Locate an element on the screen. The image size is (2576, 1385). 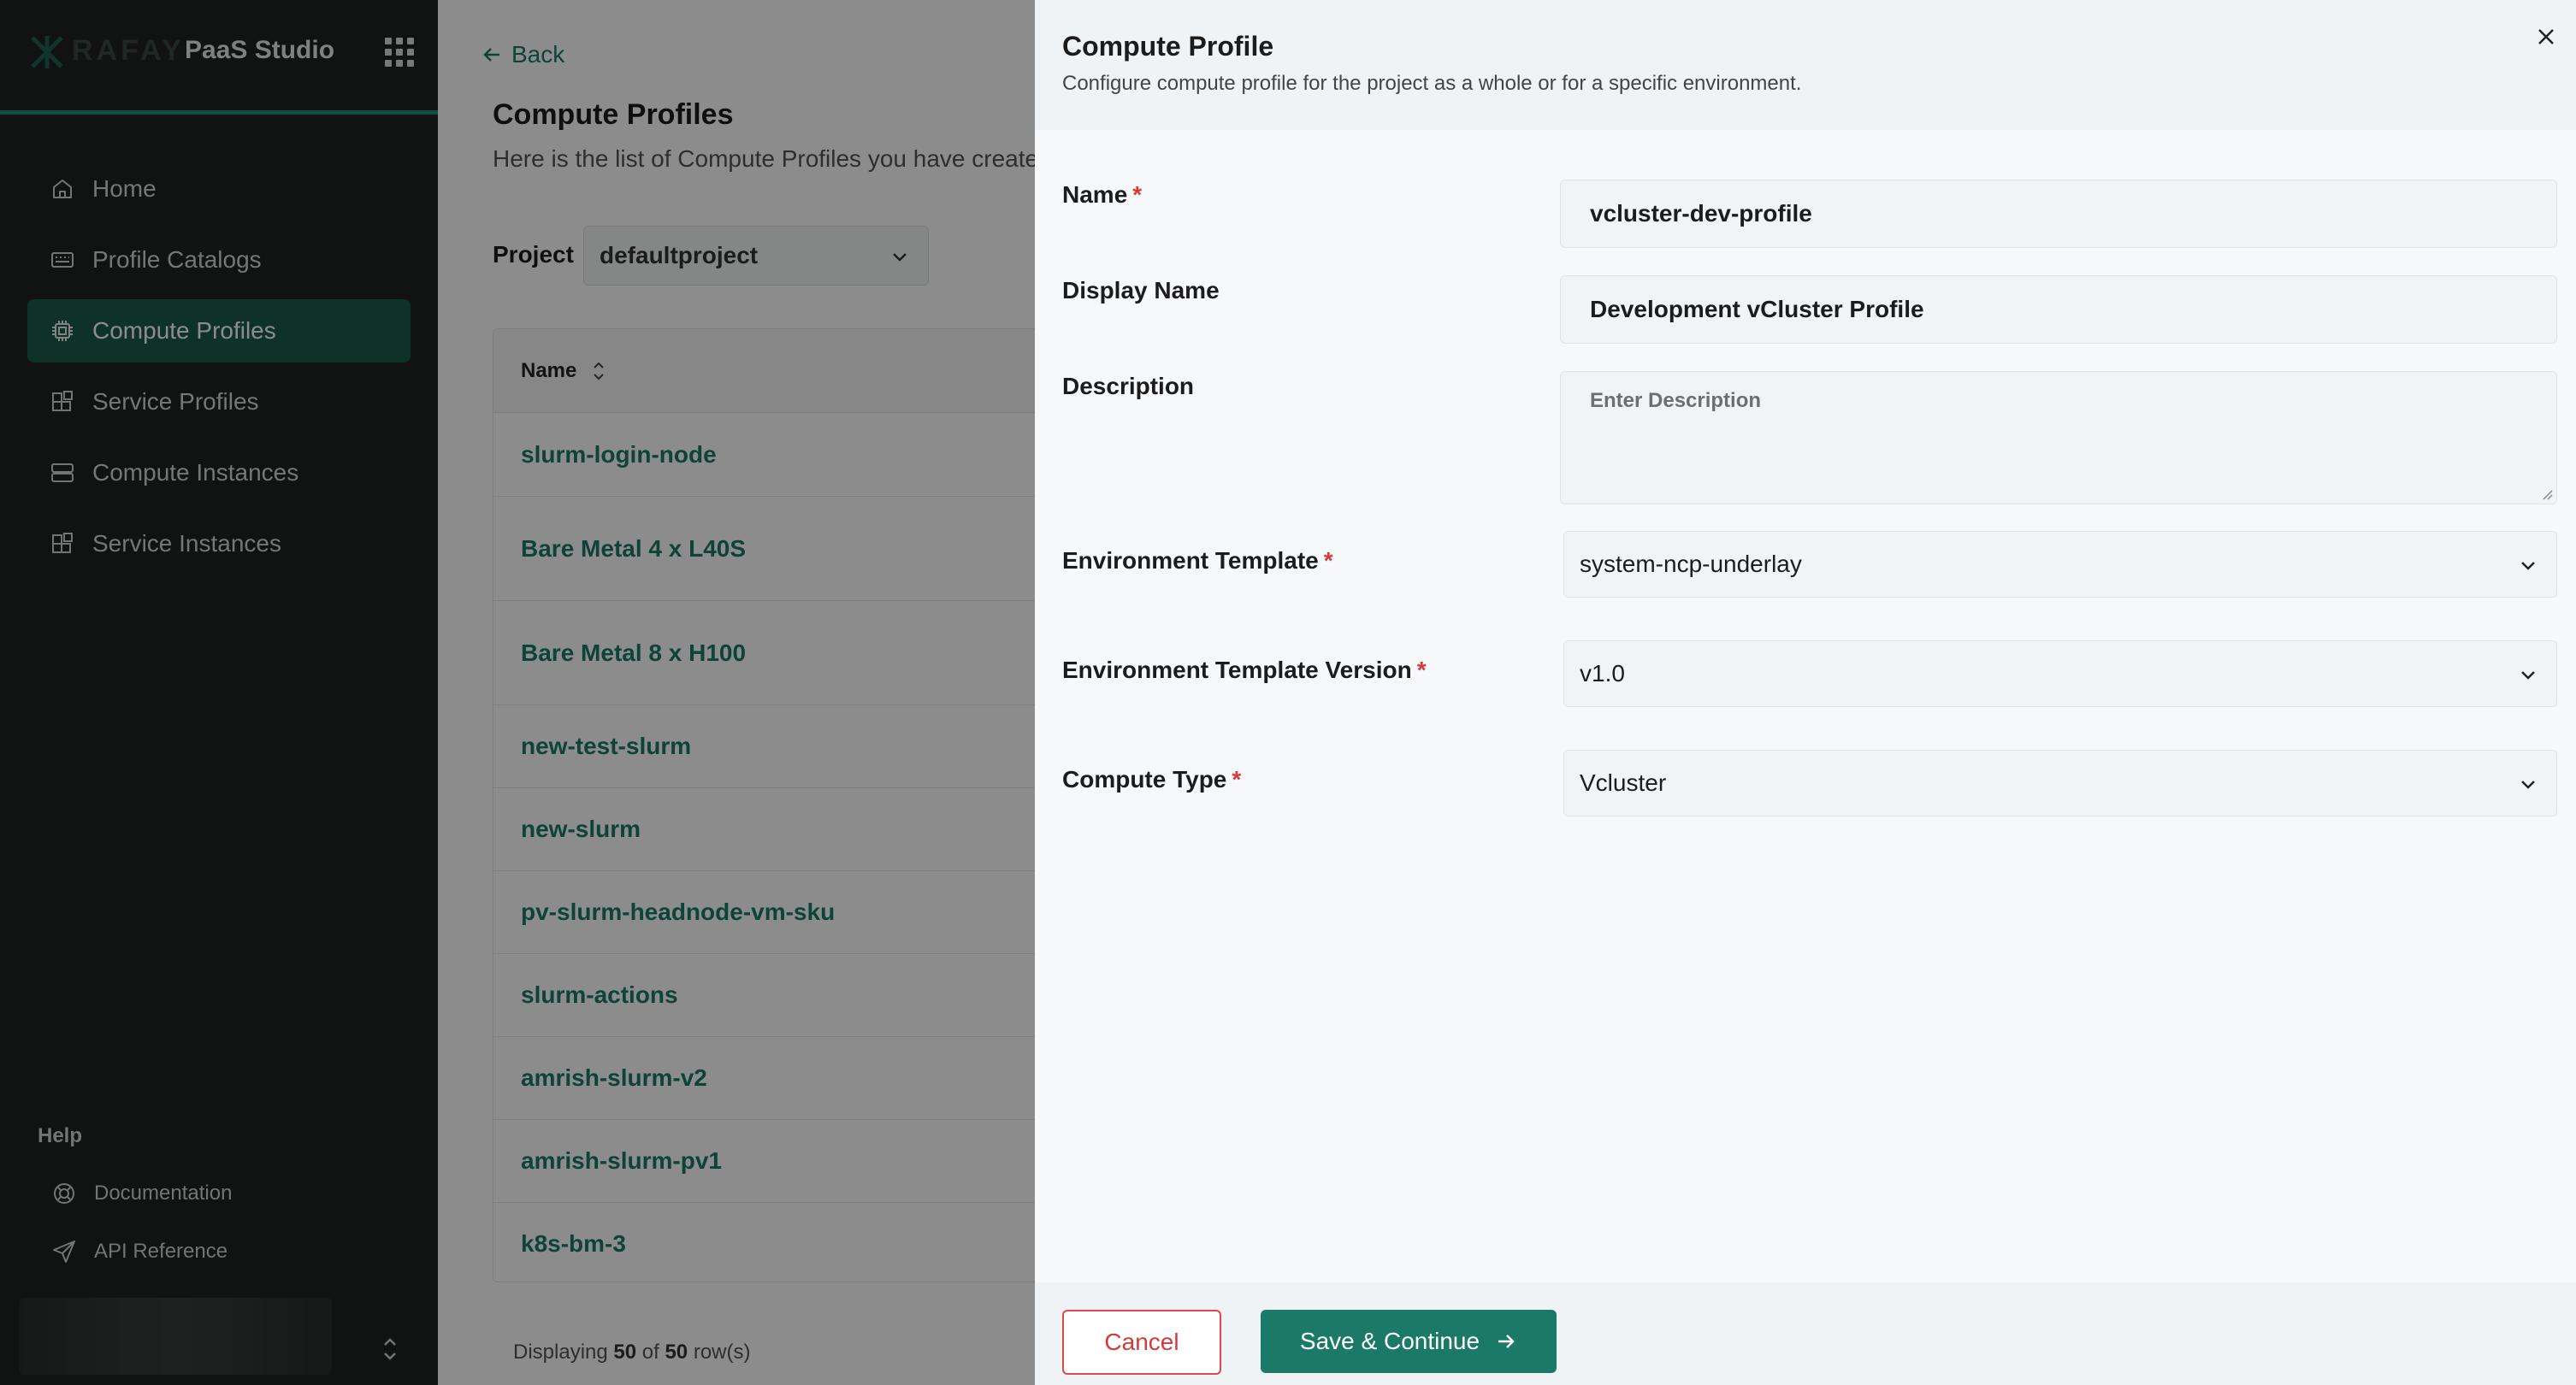
env-template-select: system-ncp-underlay is located at coordinates (2060, 564).